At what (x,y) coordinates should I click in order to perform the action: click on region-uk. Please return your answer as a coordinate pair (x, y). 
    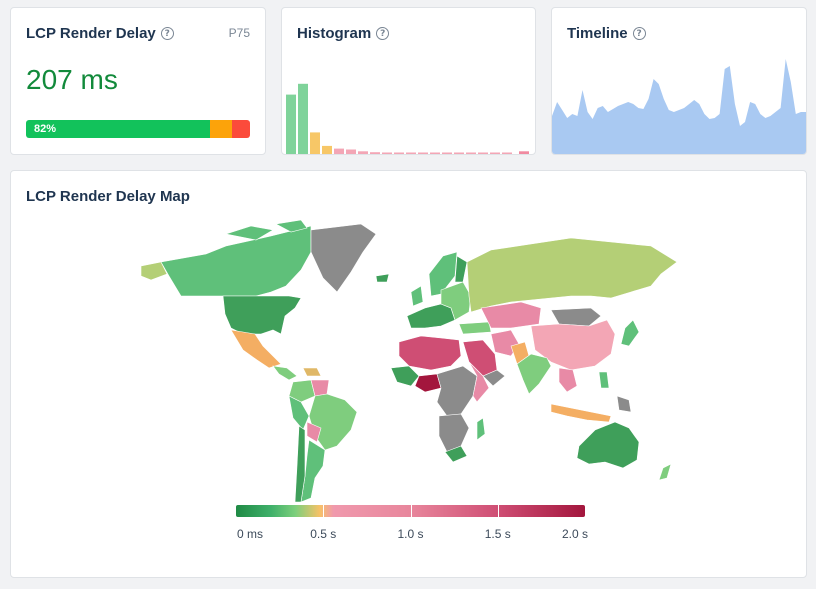
    Looking at the image, I should click on (417, 296).